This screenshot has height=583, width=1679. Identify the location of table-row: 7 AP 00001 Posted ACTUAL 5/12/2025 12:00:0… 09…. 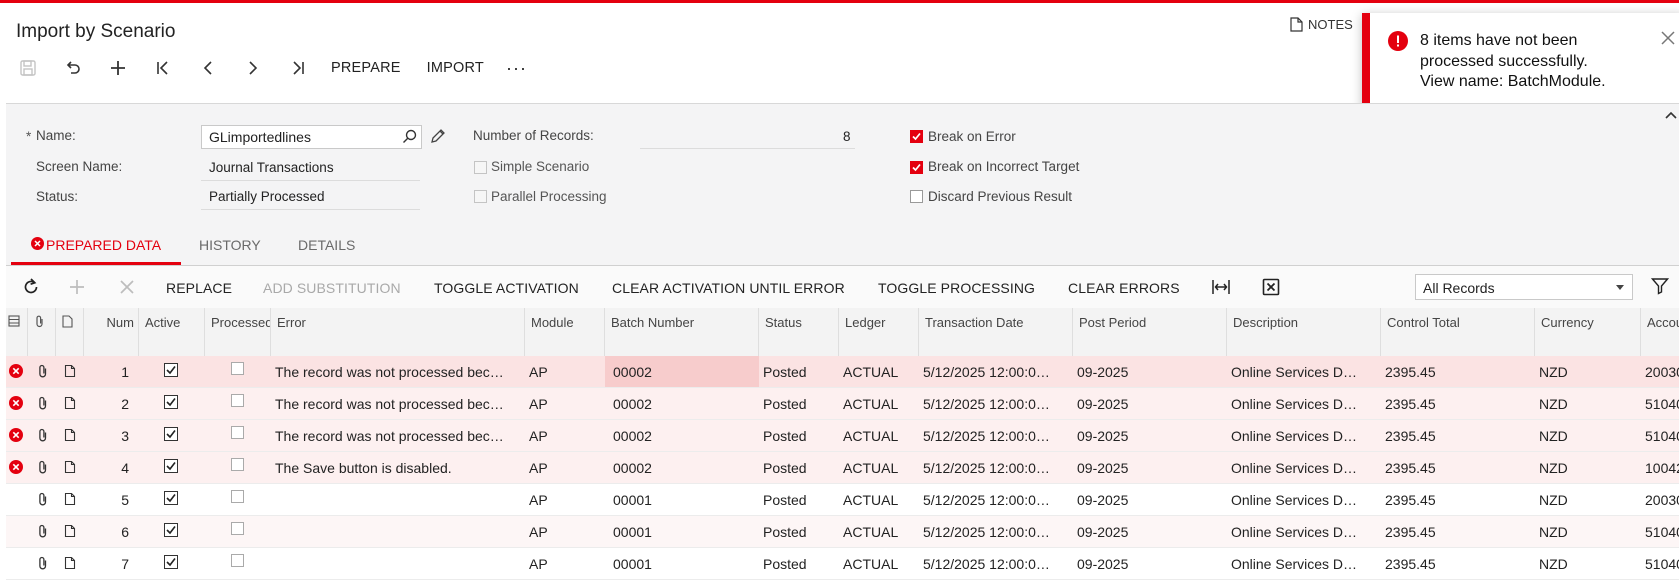
(842, 564).